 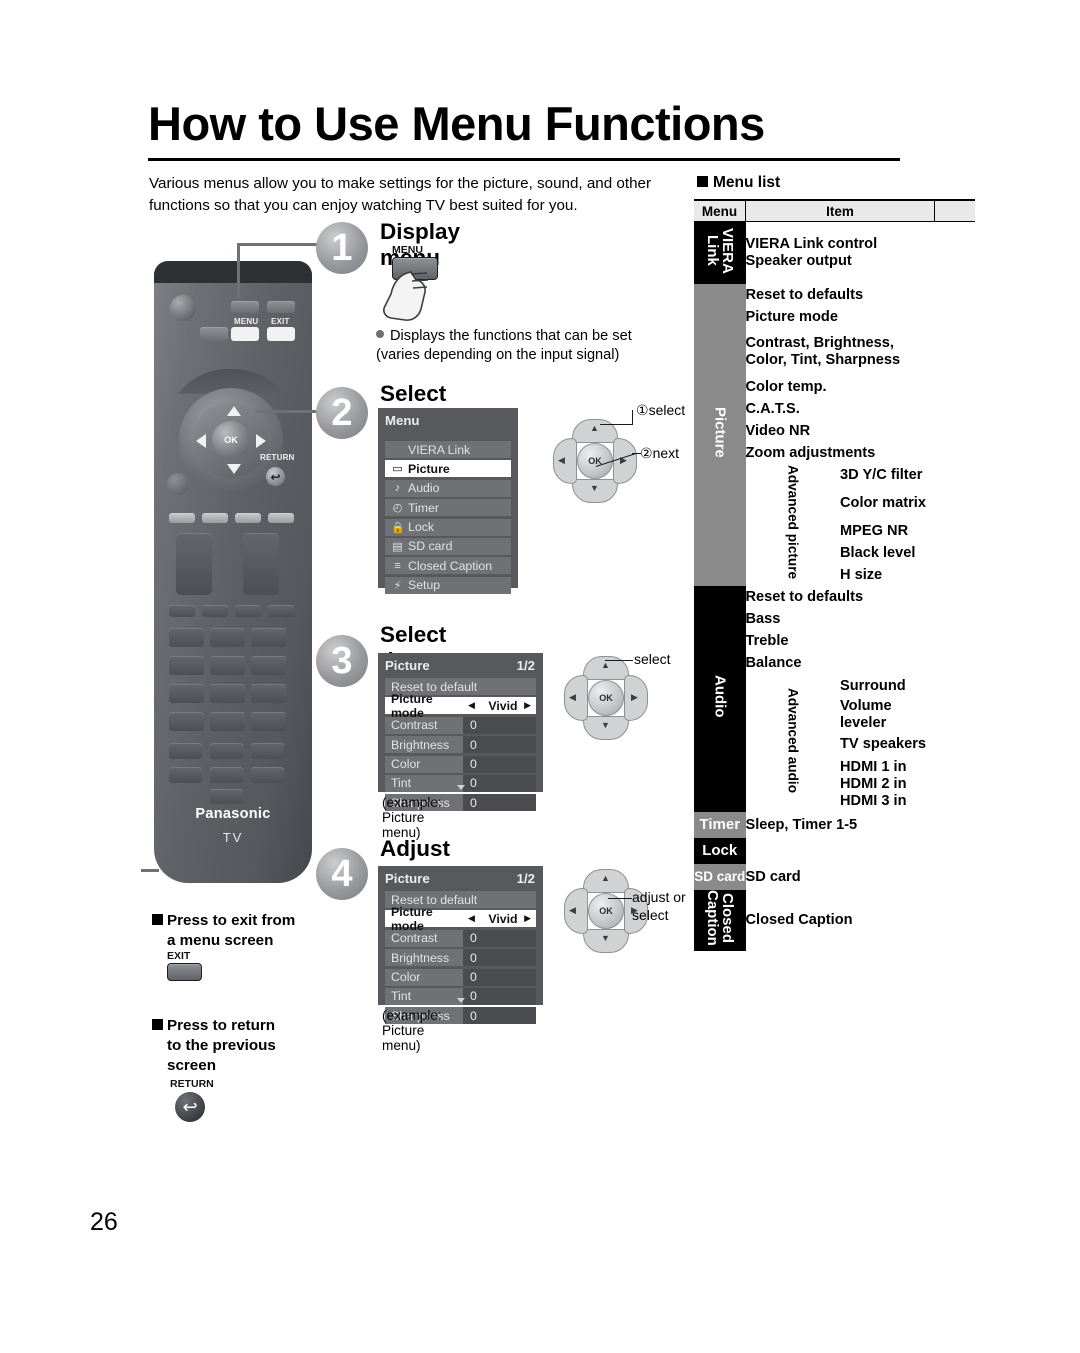 What do you see at coordinates (720, 876) in the screenshot?
I see `category-label: SD card` at bounding box center [720, 876].